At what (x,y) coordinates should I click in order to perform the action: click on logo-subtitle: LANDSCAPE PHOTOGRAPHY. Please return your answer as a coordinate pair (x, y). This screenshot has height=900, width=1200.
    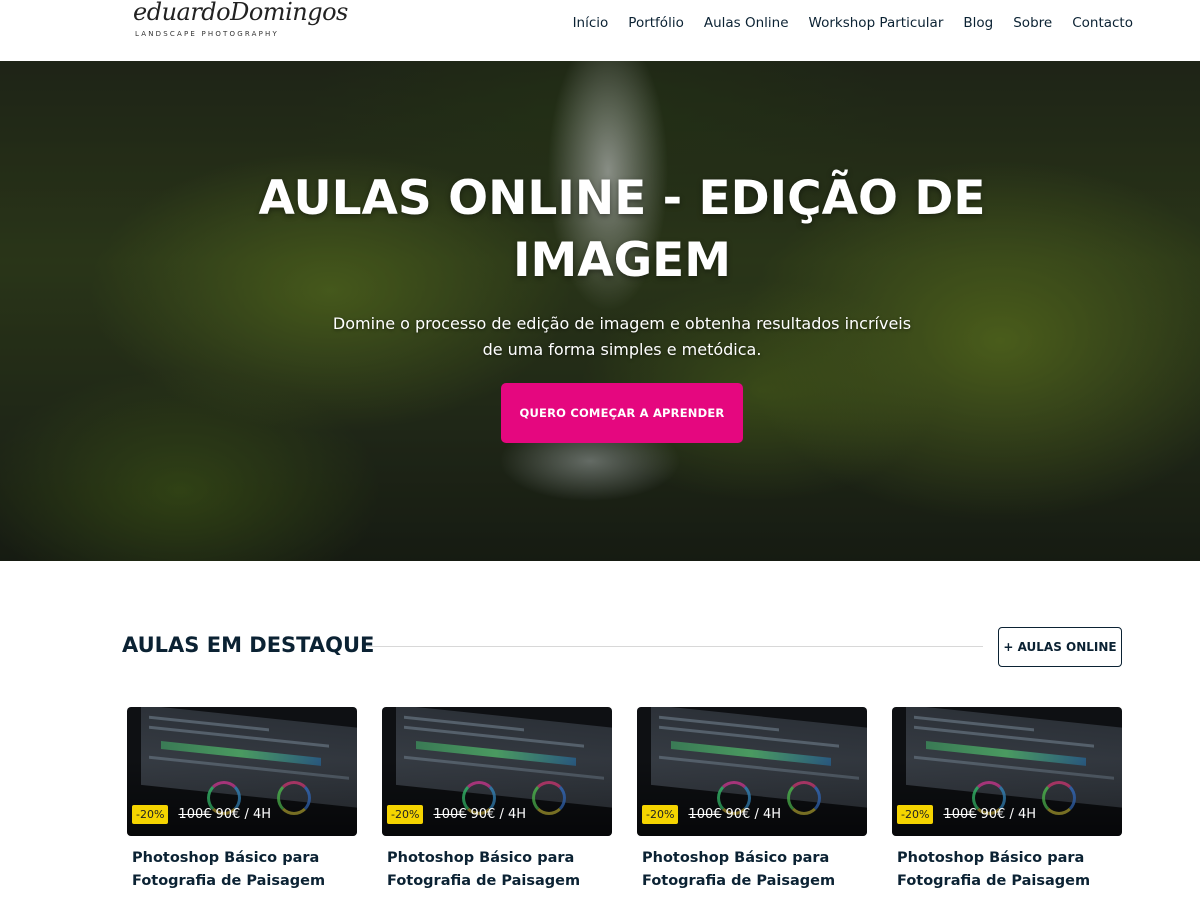
    Looking at the image, I should click on (207, 34).